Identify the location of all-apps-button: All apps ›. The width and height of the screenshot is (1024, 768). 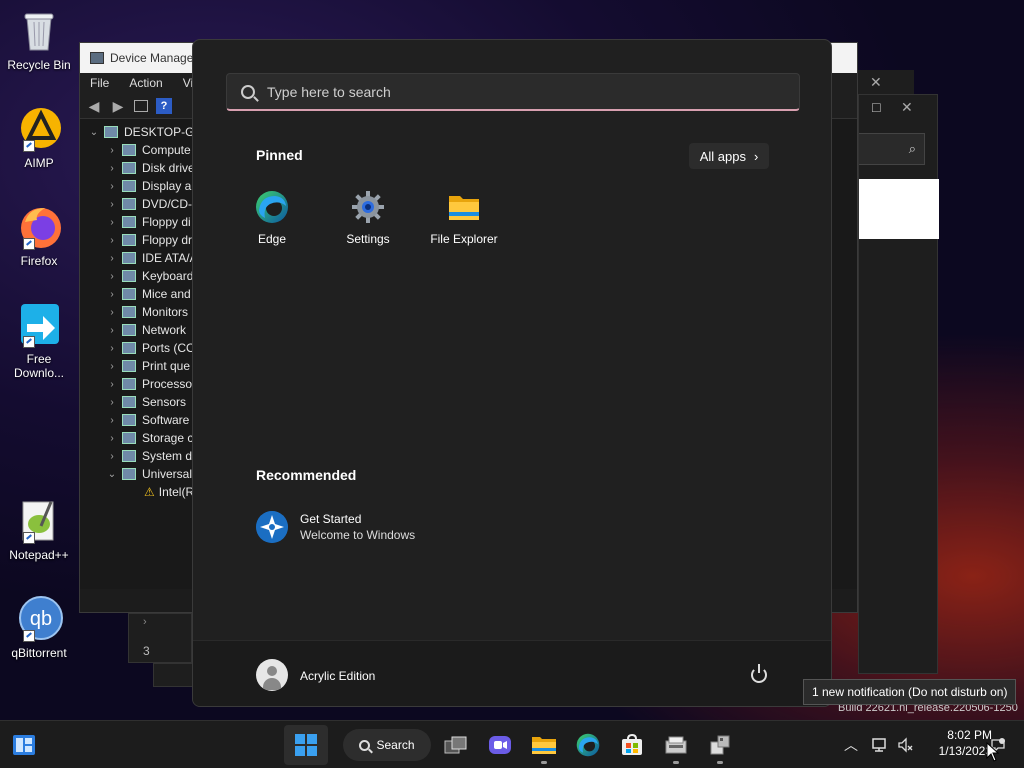
(729, 156).